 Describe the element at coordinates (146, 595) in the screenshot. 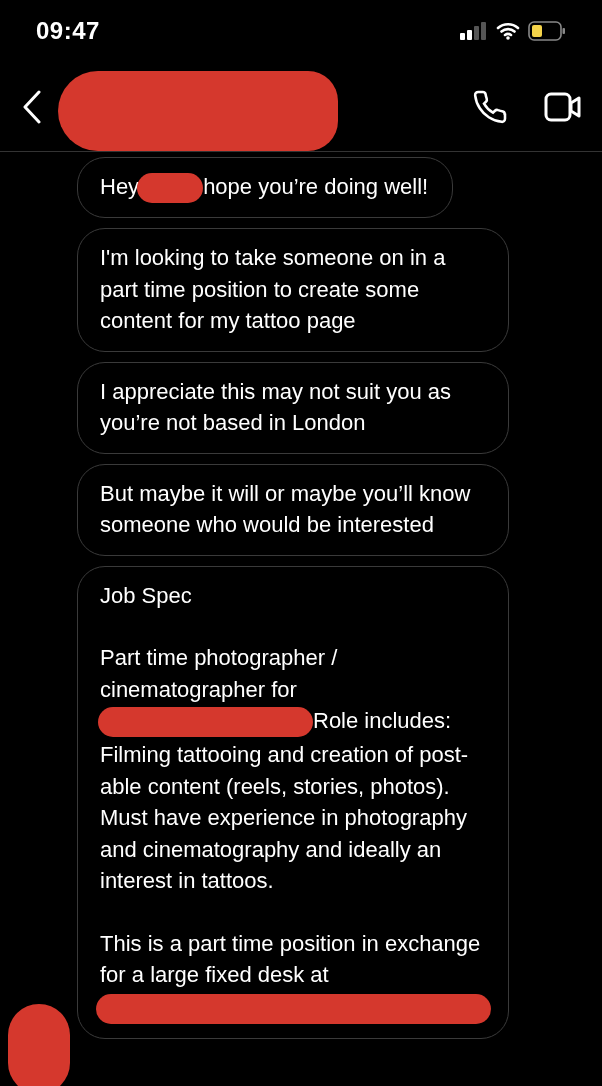

I see `message-text: Job Spec` at that location.